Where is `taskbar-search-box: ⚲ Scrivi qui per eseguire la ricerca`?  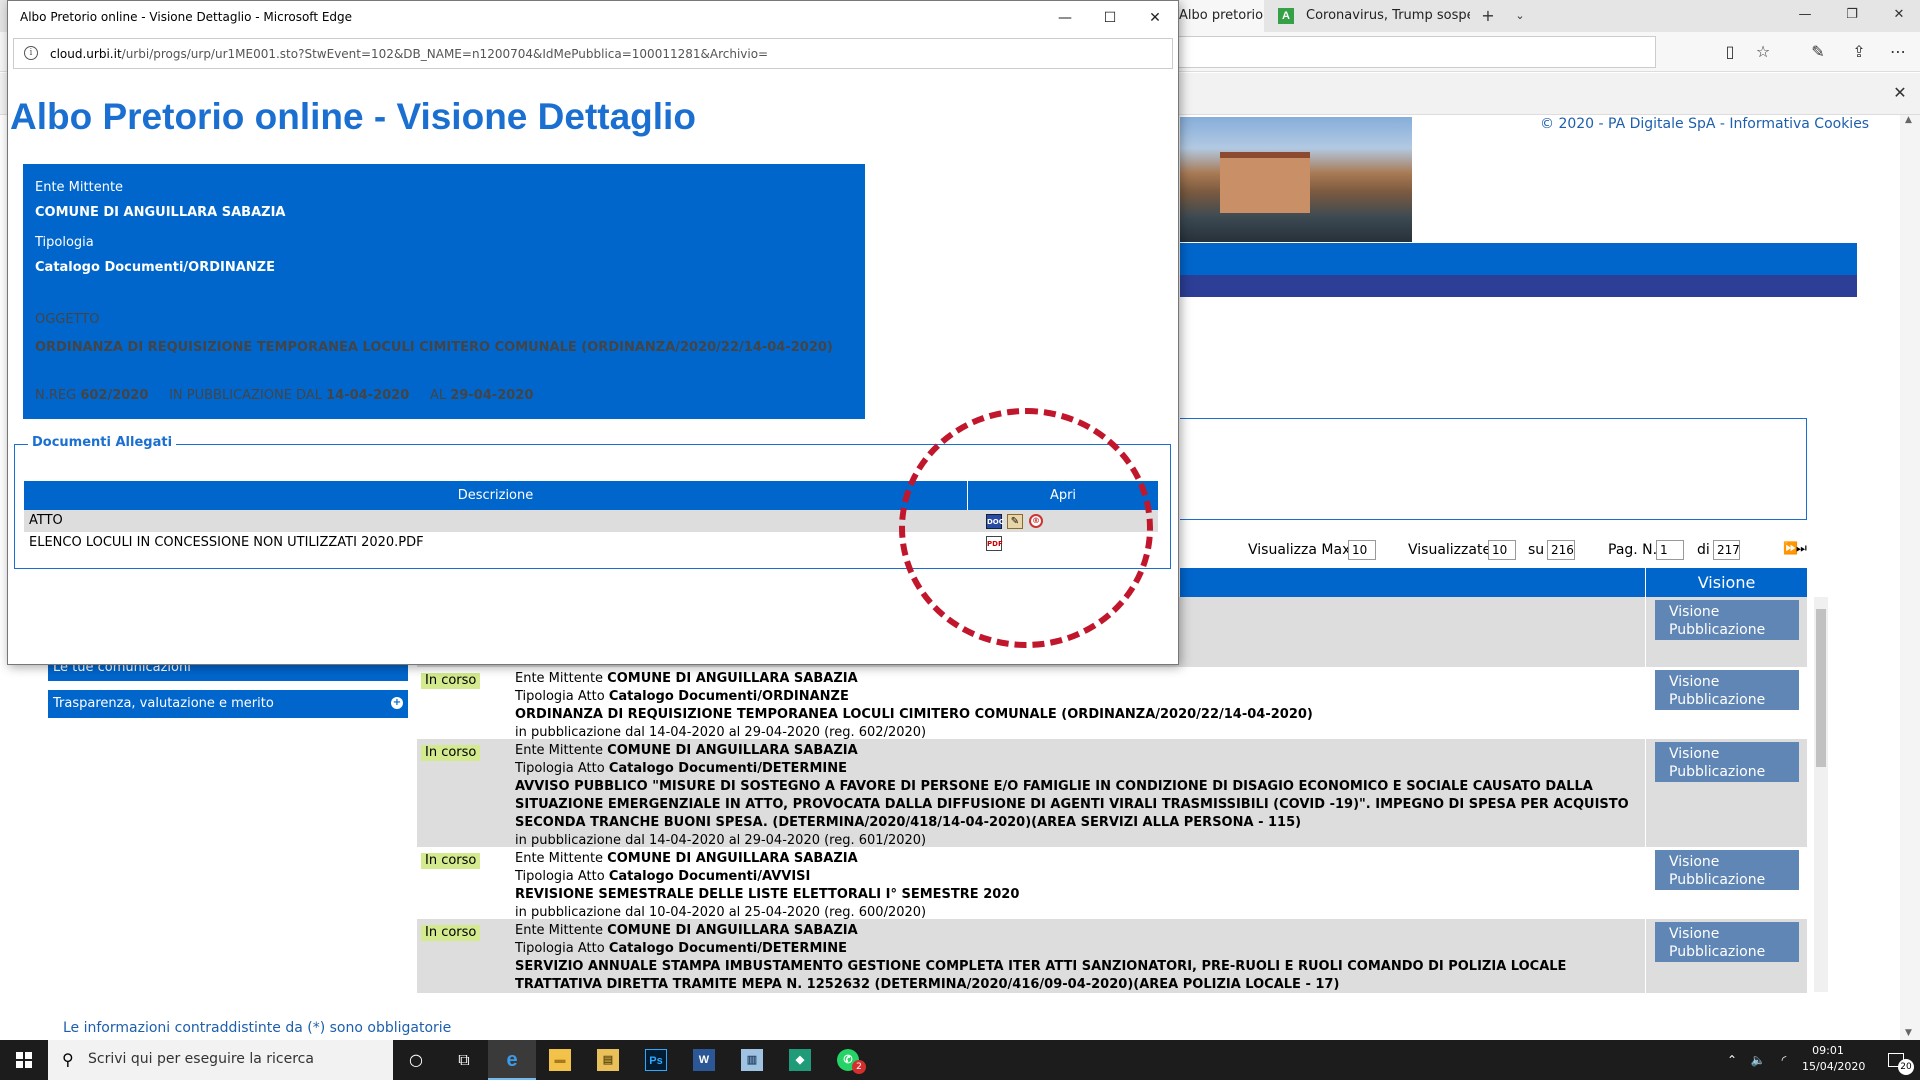 taskbar-search-box: ⚲ Scrivi qui per eseguire la ricerca is located at coordinates (220, 1060).